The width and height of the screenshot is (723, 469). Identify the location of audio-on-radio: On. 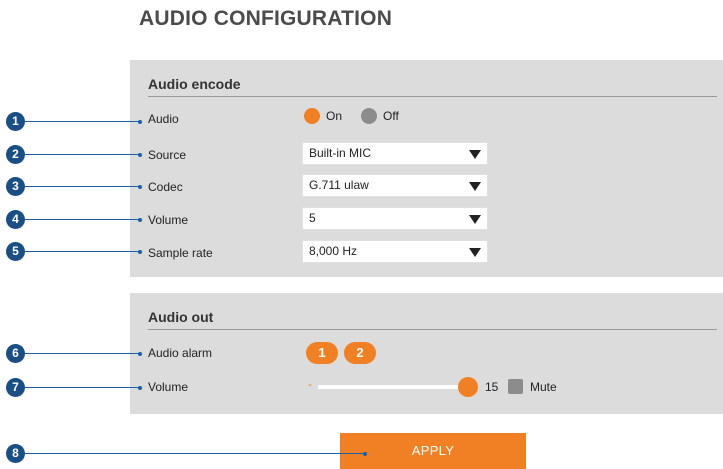
(323, 116).